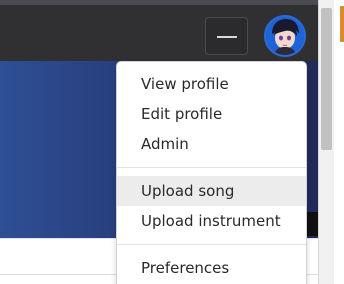 The height and width of the screenshot is (284, 344). I want to click on user-avatar-icon, so click(285, 36).